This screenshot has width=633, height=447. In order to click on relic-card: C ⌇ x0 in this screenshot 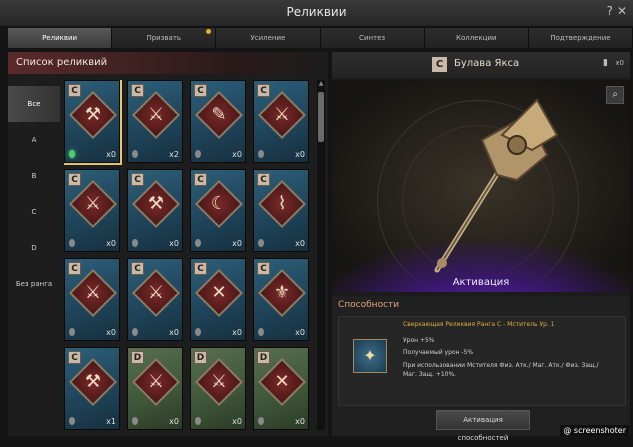, I will do `click(281, 210)`.